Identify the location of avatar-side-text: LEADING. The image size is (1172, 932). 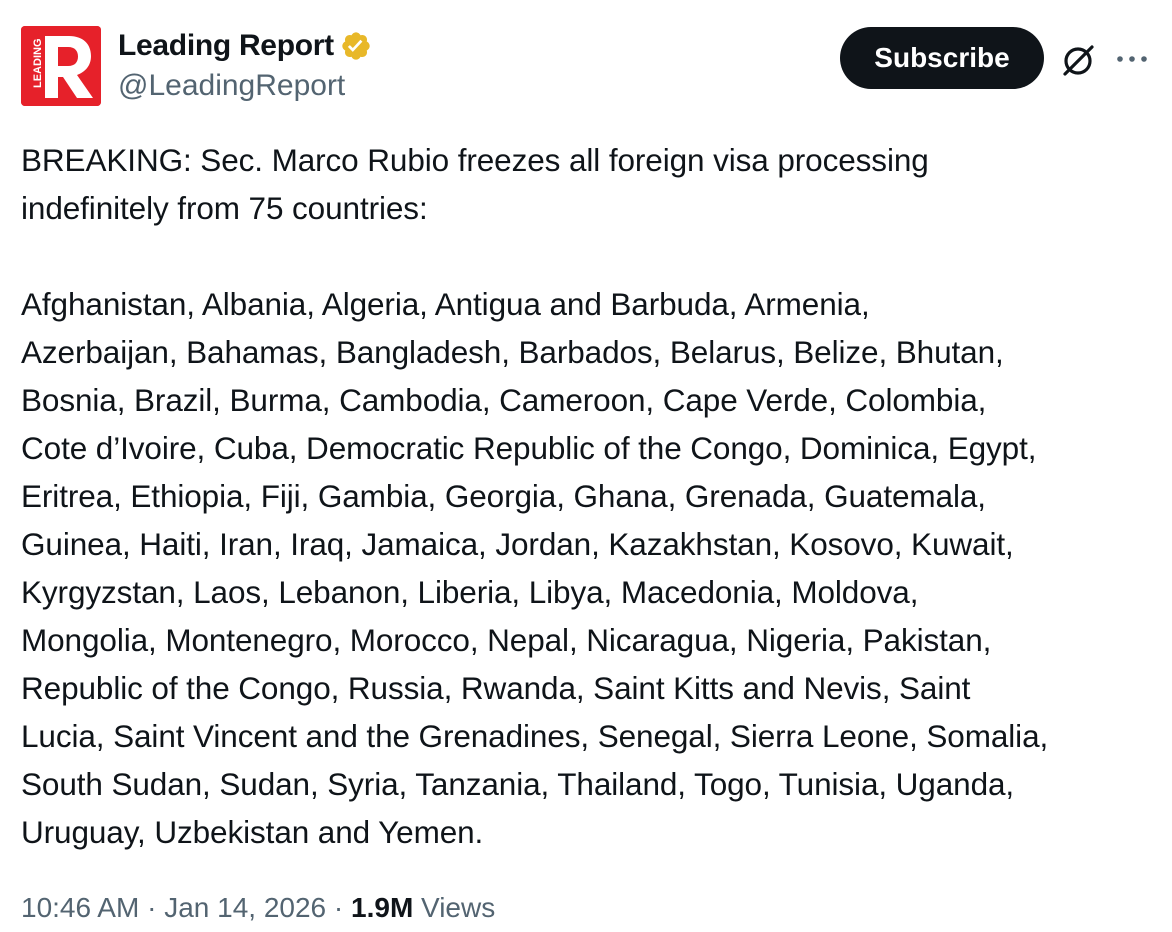
(38, 64).